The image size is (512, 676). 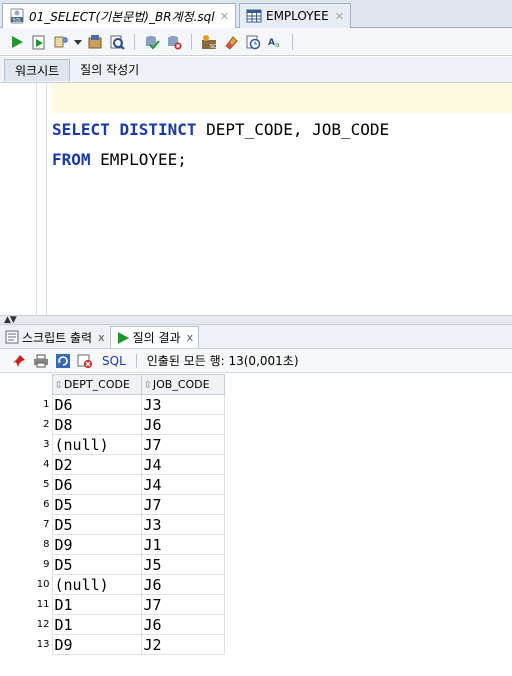 I want to click on sql-file-icon: SQL, so click(x=17, y=16).